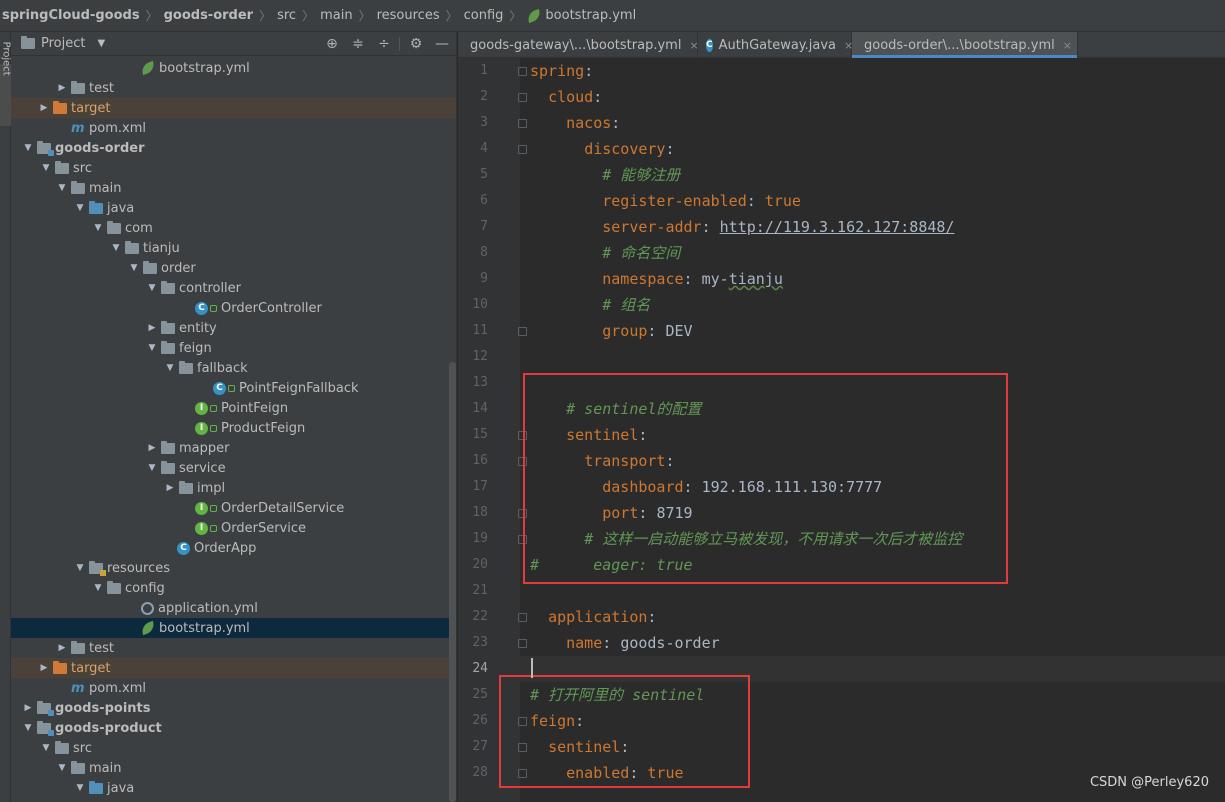 The image size is (1225, 802). Describe the element at coordinates (233, 408) in the screenshot. I see `tree-item: I PointFeign` at that location.